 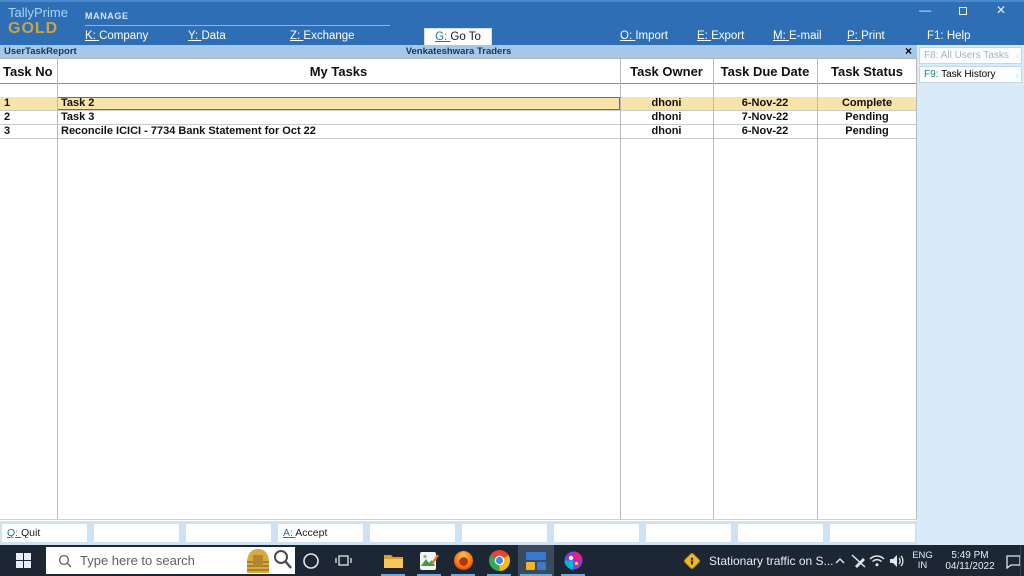 I want to click on cell-task-name: Task 2, so click(x=338, y=103).